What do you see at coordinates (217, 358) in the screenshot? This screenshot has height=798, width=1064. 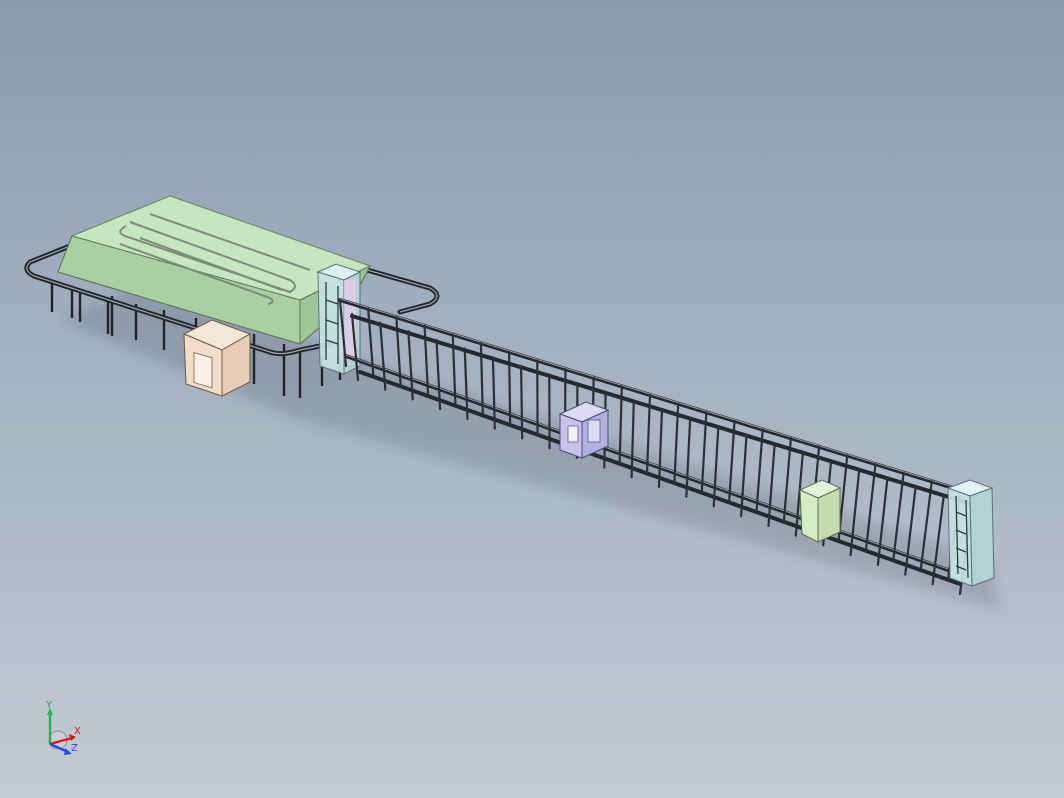 I see `operator-booth` at bounding box center [217, 358].